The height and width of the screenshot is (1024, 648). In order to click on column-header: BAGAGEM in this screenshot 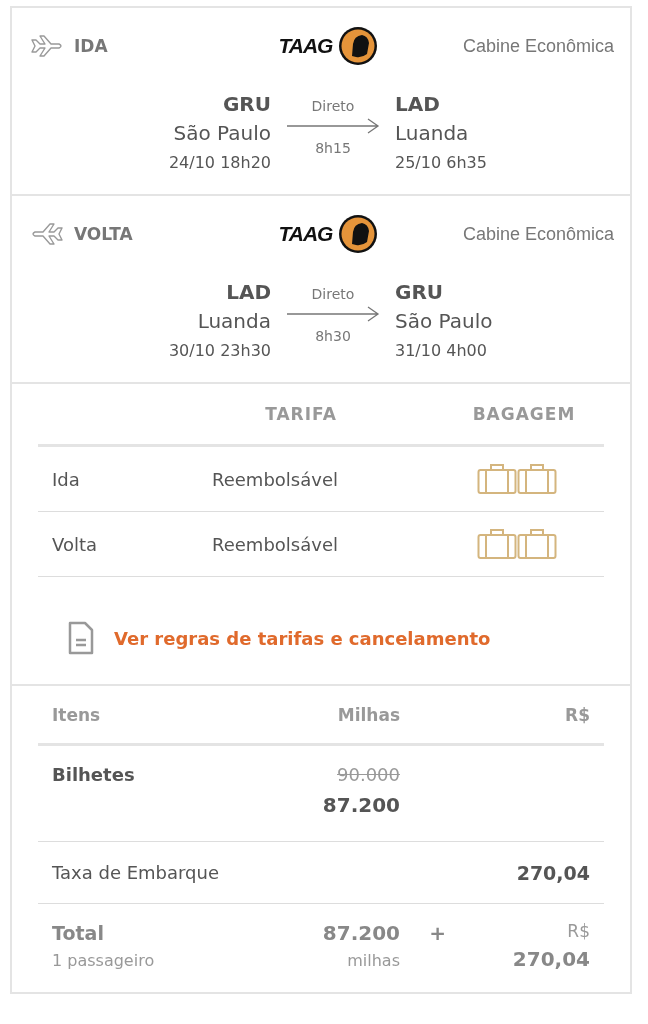, I will do `click(524, 414)`.